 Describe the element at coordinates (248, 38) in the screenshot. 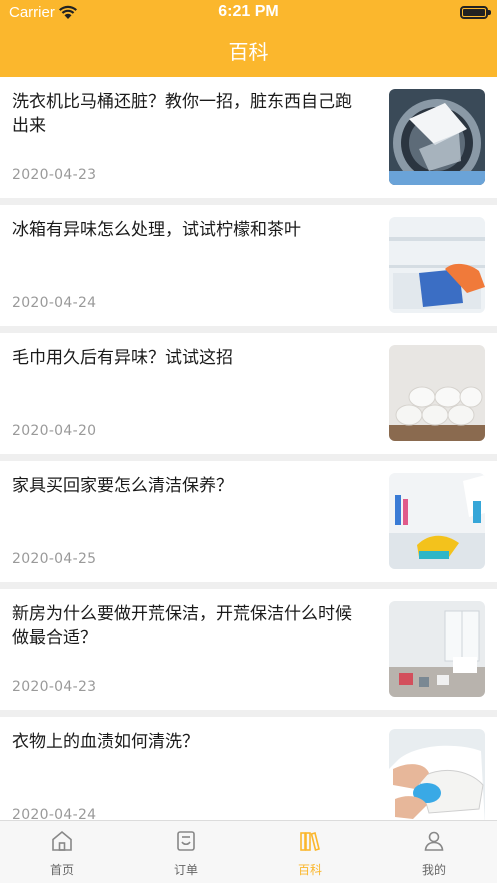

I see `nav-header: Carrier 6:21 PM 百科` at that location.